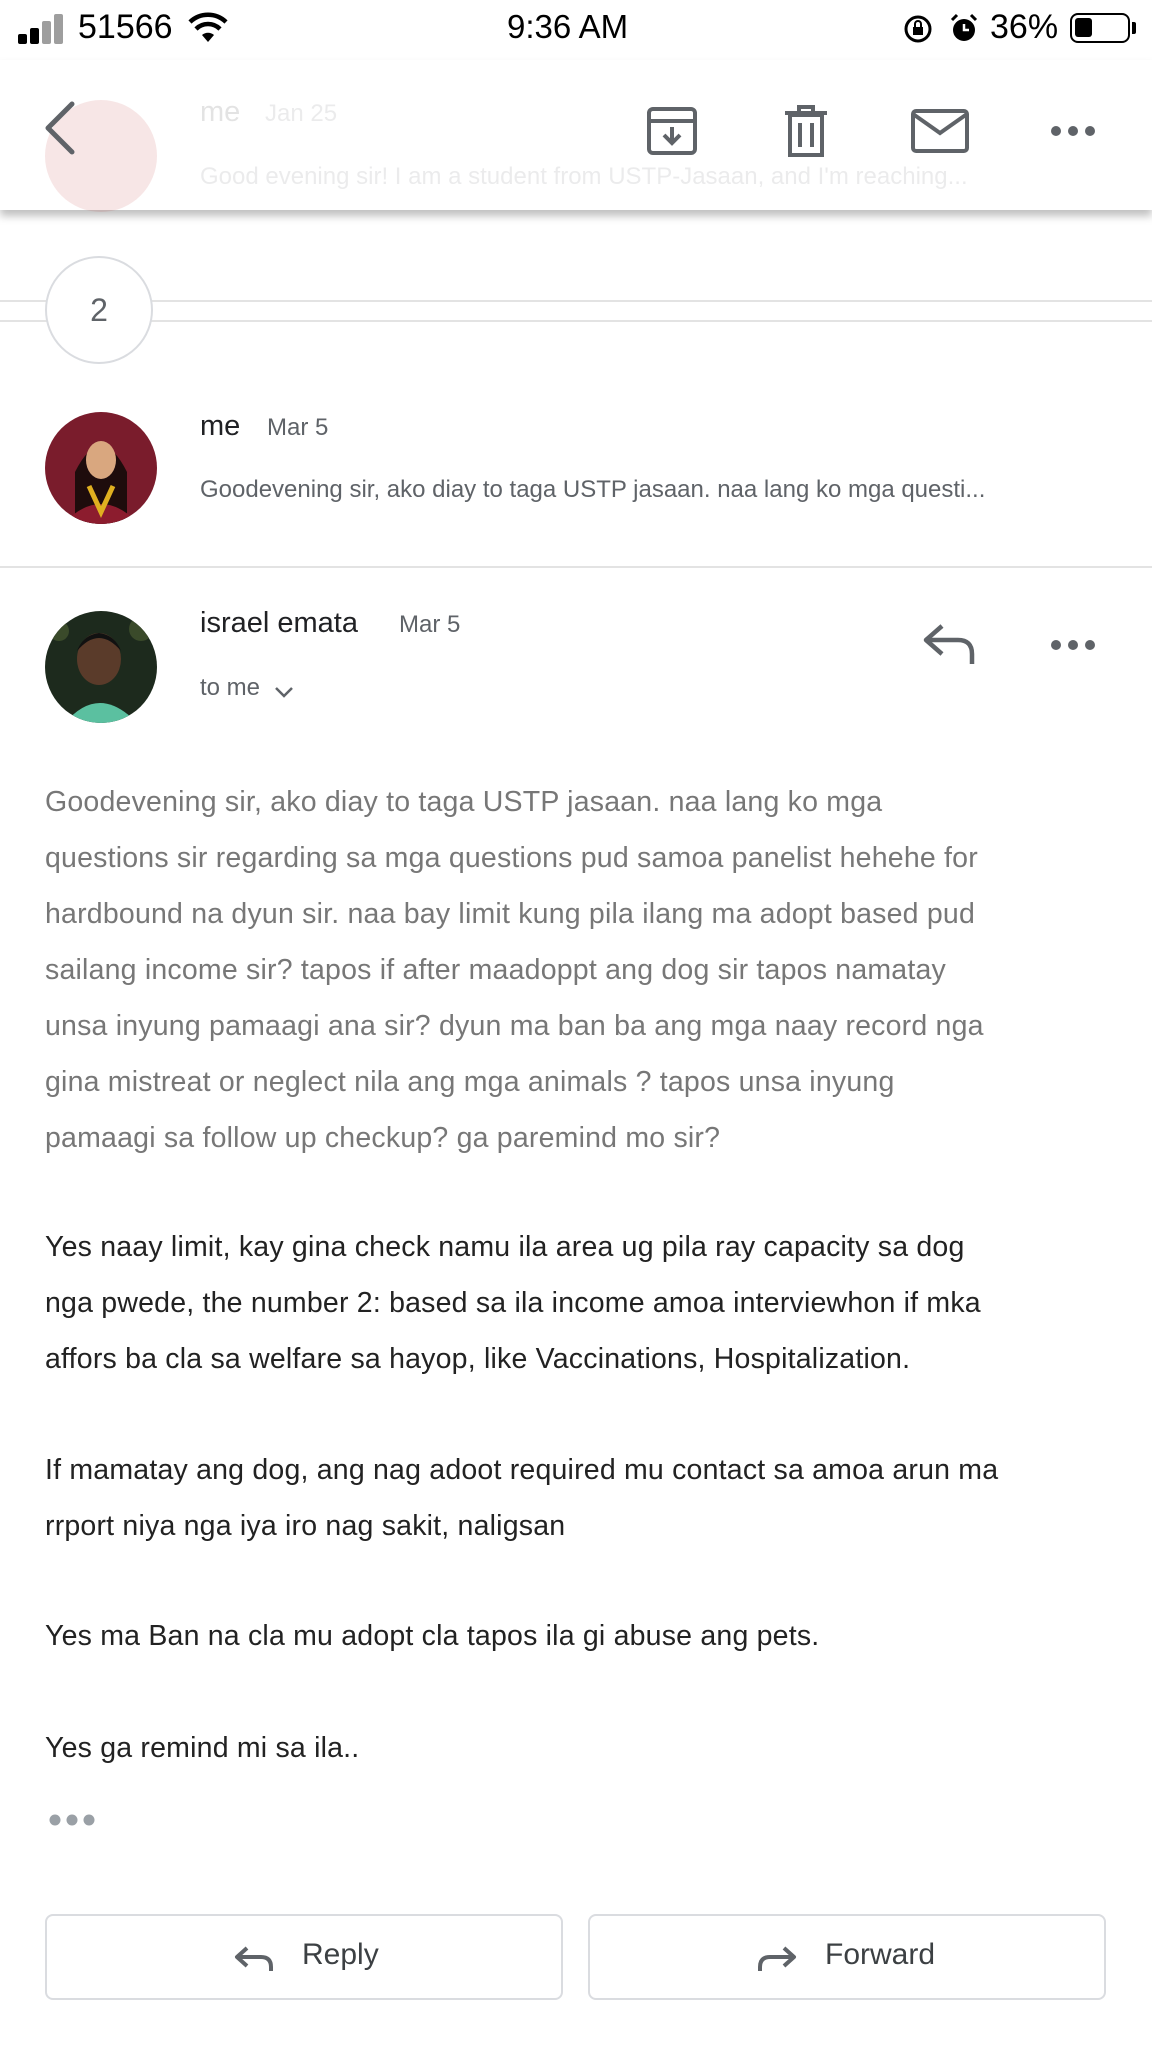 The height and width of the screenshot is (2048, 1152). Describe the element at coordinates (44, 29) in the screenshot. I see `signal-icon` at that location.